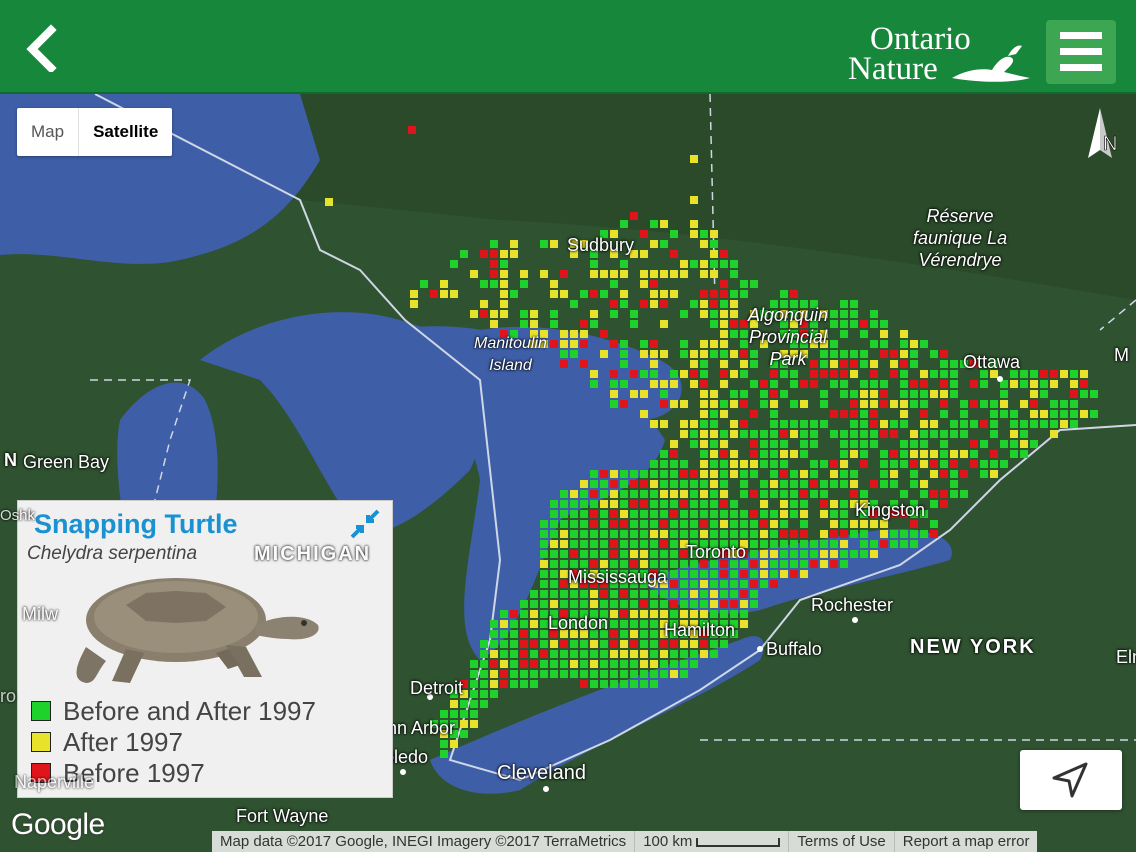 The height and width of the screenshot is (852, 1136). What do you see at coordinates (47, 132) in the screenshot?
I see `map-type-map-button: Map` at bounding box center [47, 132].